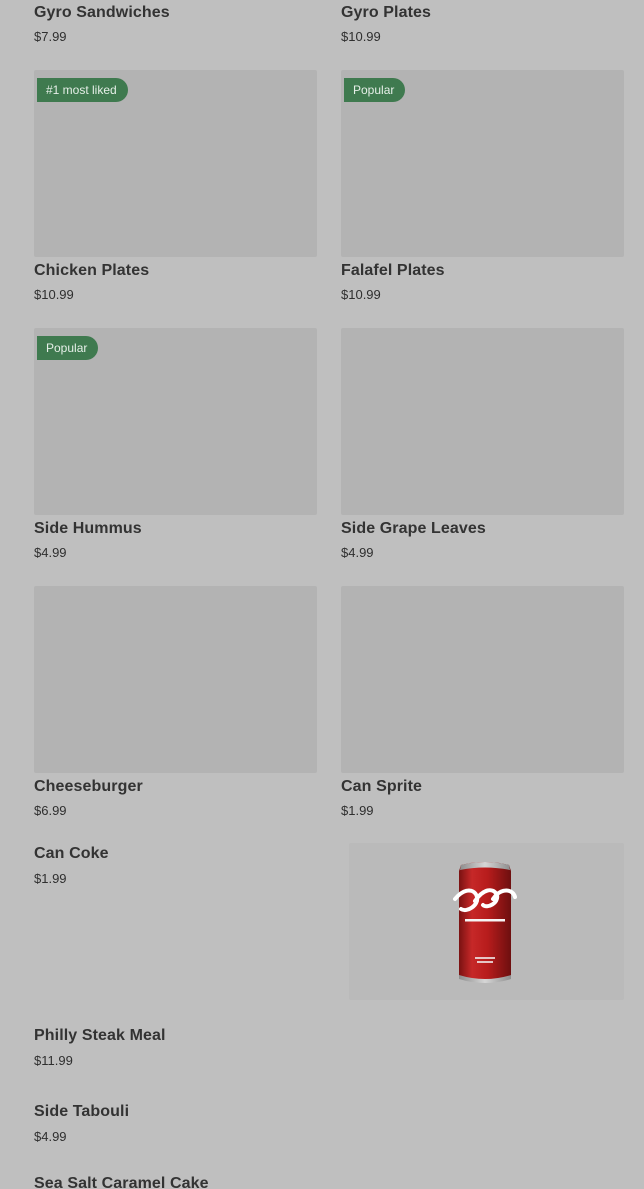 This screenshot has height=1189, width=644. What do you see at coordinates (50, 36) in the screenshot?
I see `item-price: $7.99` at bounding box center [50, 36].